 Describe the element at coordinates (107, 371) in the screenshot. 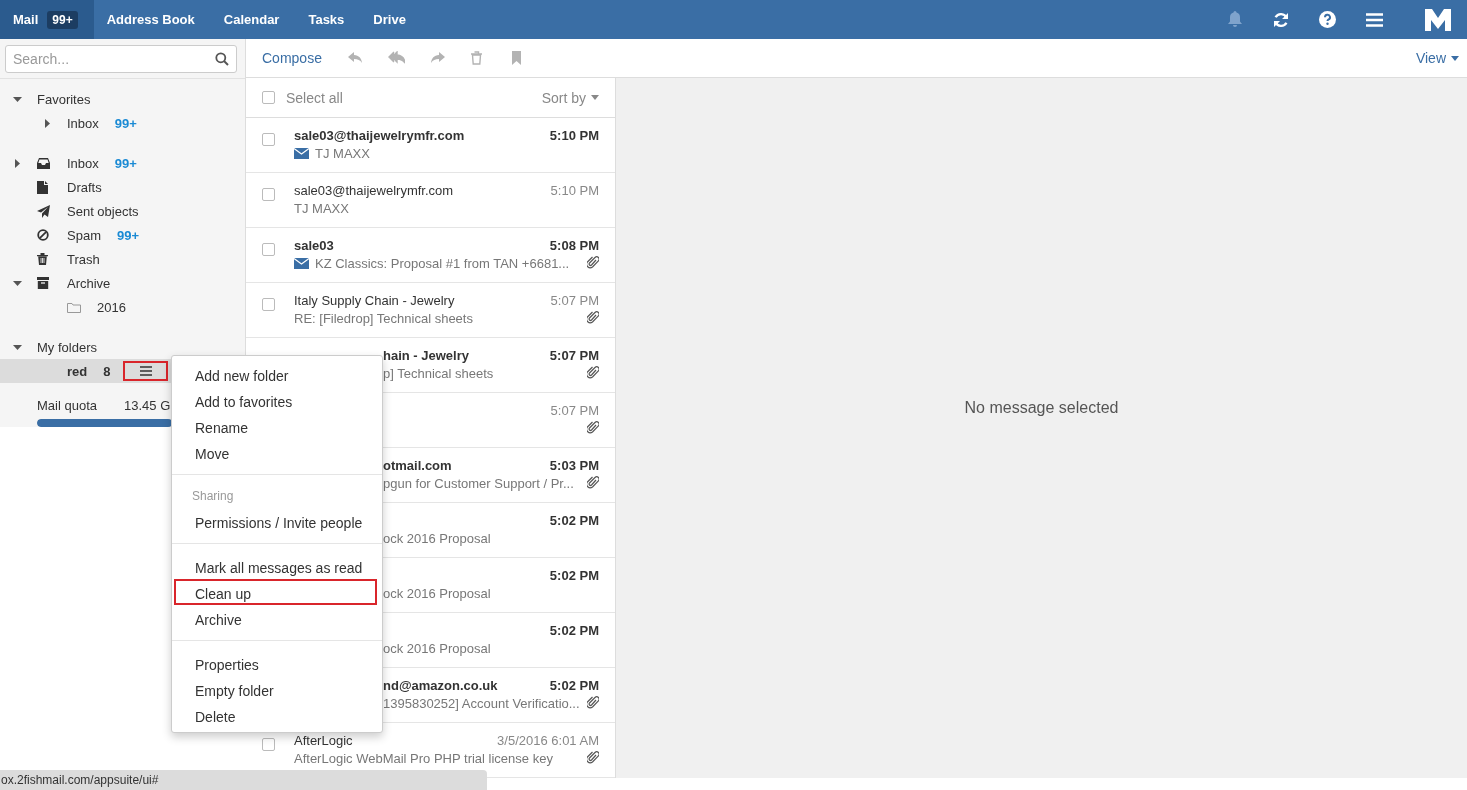

I see `unread-count: 8` at that location.